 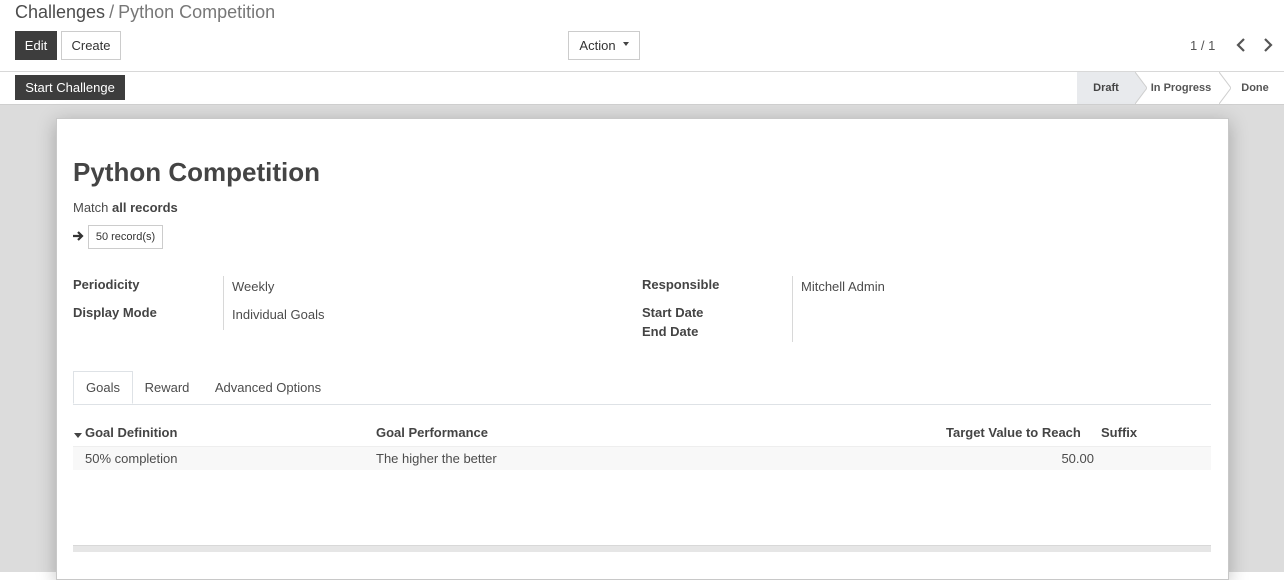 I want to click on status-step-in-progress-label: In Progress, so click(x=1181, y=88).